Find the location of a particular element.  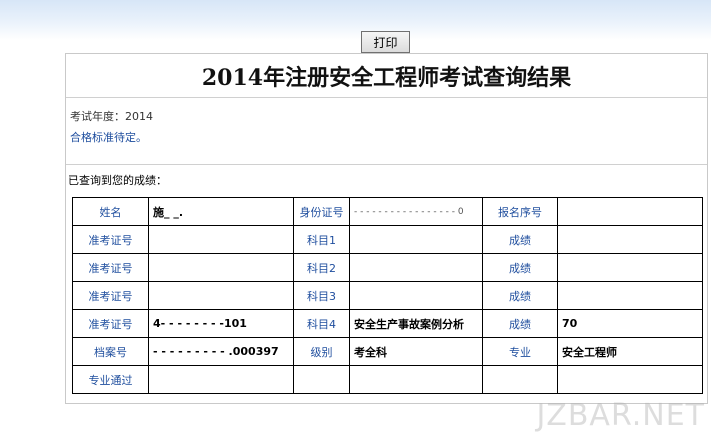

registration-number-value is located at coordinates (630, 211).